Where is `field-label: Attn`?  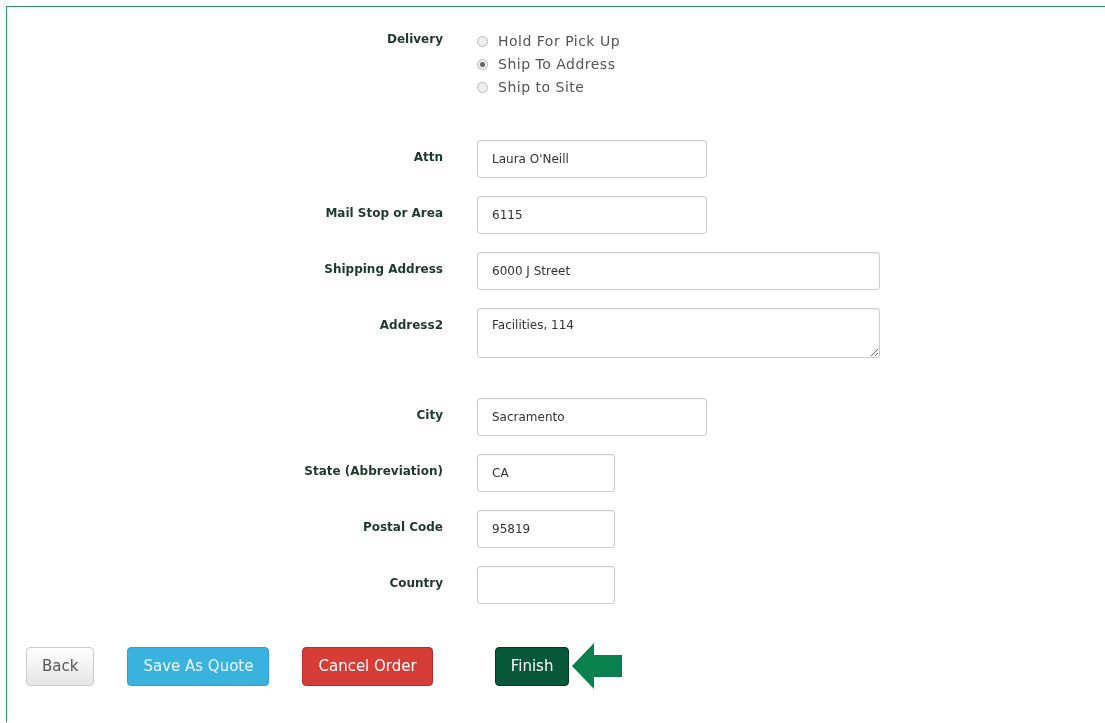
field-label: Attn is located at coordinates (428, 156).